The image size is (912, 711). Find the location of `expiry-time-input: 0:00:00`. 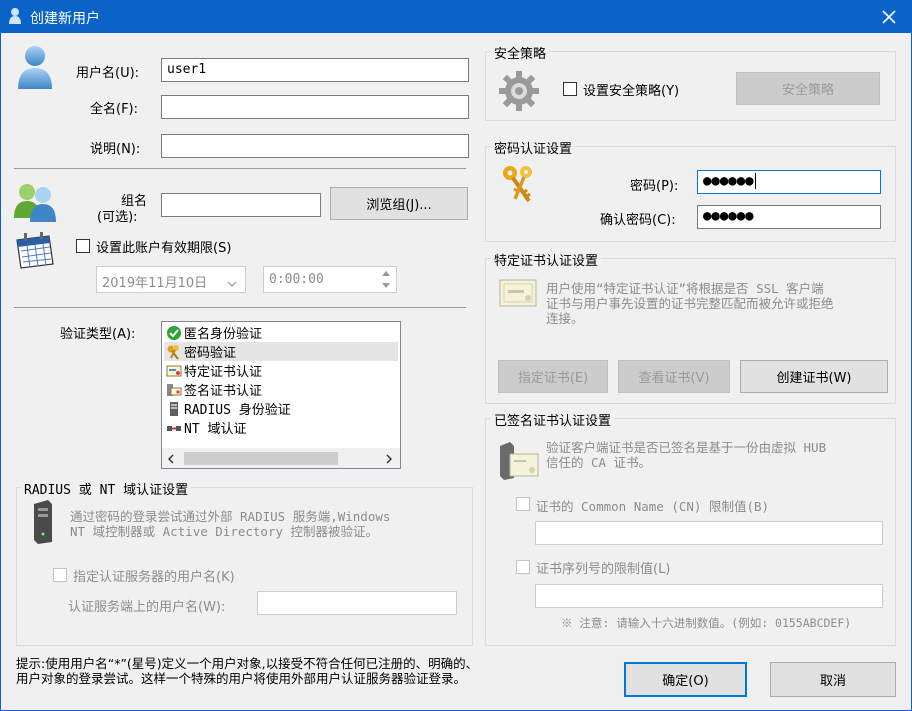

expiry-time-input: 0:00:00 is located at coordinates (330, 279).